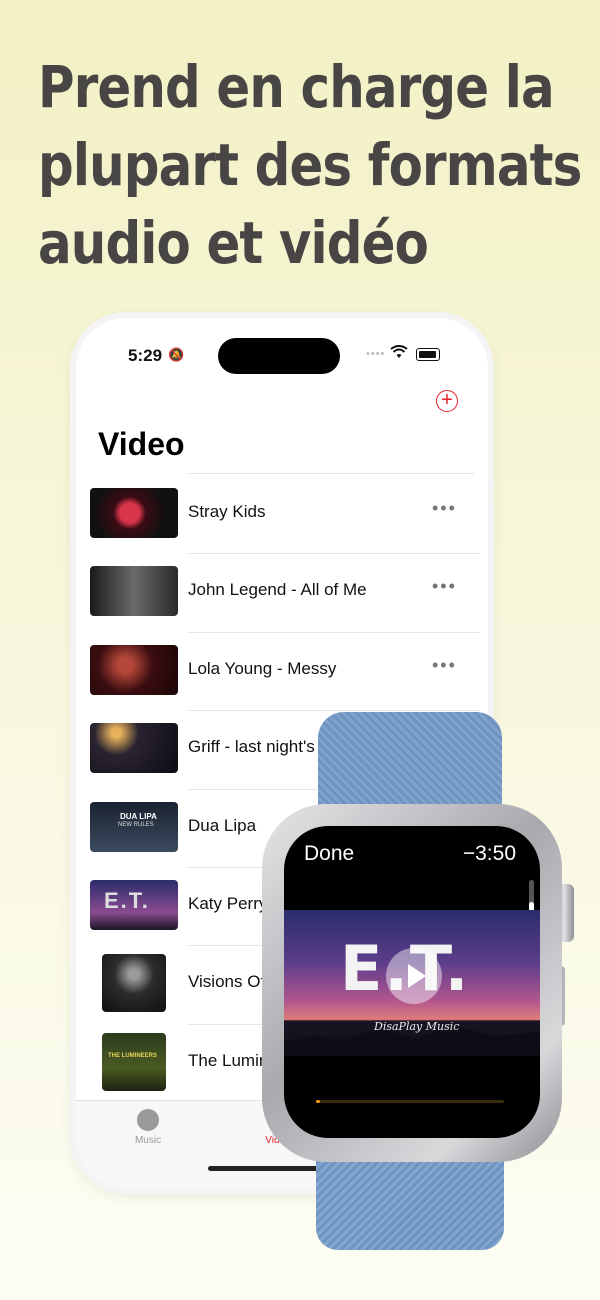 The image size is (600, 1300). Describe the element at coordinates (318, 1101) in the screenshot. I see `playback-progress-fill` at that location.